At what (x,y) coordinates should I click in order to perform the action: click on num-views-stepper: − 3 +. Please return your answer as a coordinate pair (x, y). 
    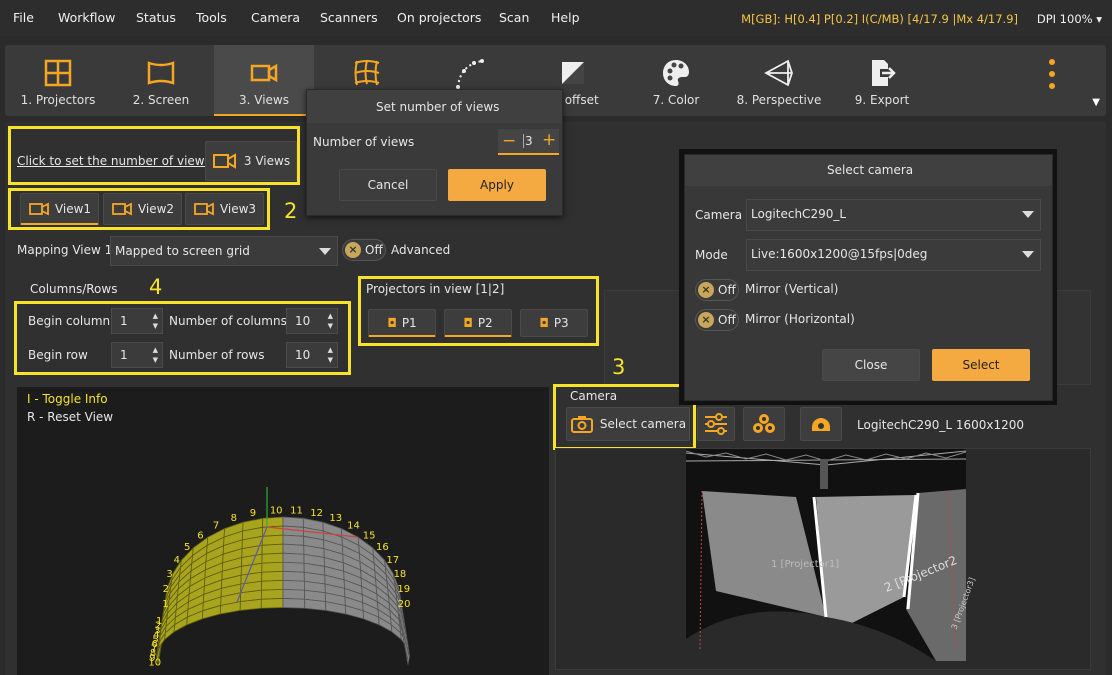
    Looking at the image, I should click on (528, 142).